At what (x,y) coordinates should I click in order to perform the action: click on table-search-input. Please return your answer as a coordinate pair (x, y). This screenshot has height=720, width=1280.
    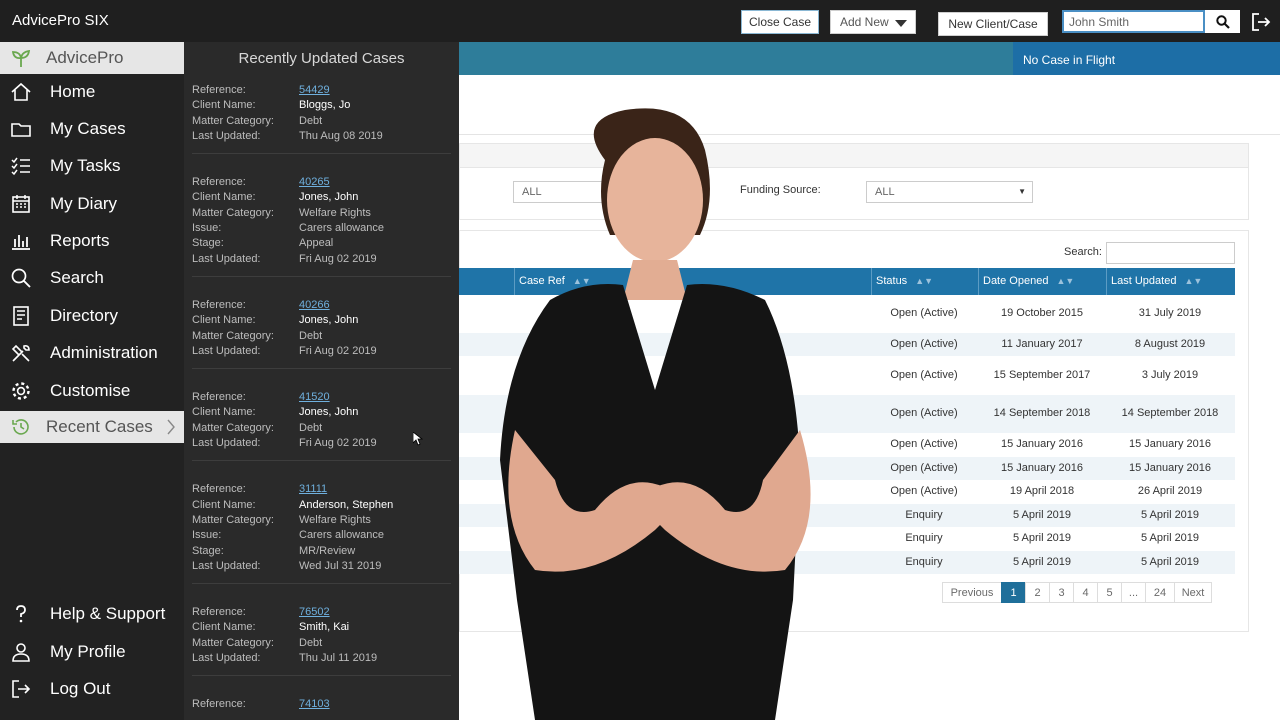
    Looking at the image, I should click on (1170, 253).